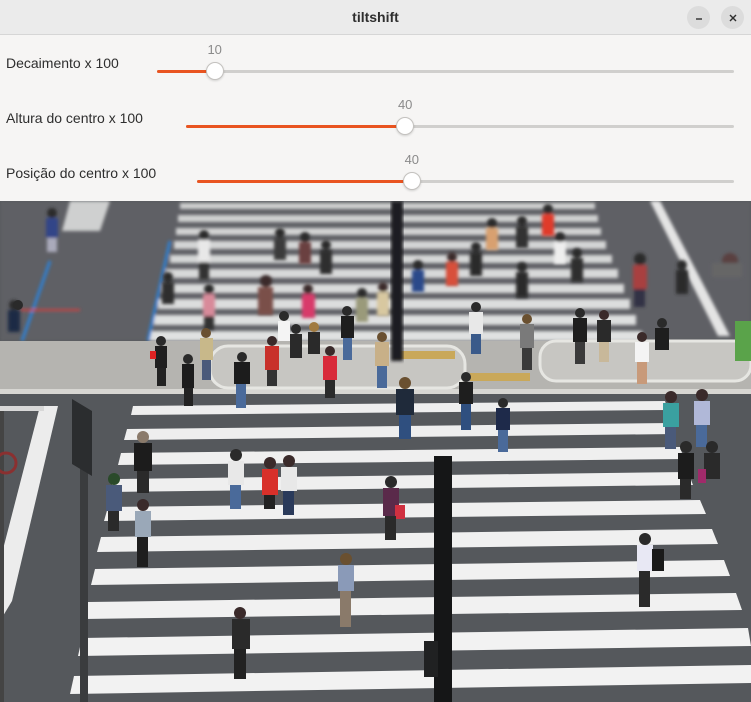 This screenshot has height=702, width=751. Describe the element at coordinates (465, 181) in the screenshot. I see `slider-posicao` at that location.